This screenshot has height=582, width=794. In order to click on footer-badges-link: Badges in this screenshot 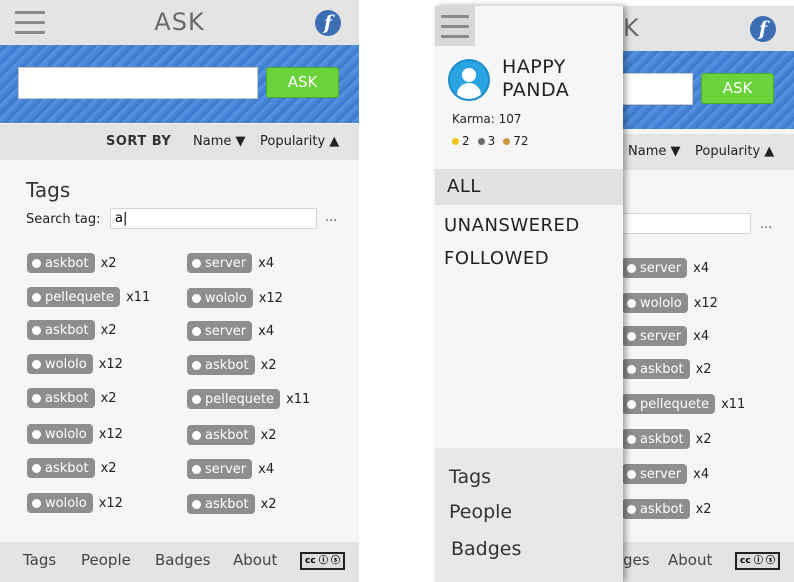, I will do `click(183, 560)`.